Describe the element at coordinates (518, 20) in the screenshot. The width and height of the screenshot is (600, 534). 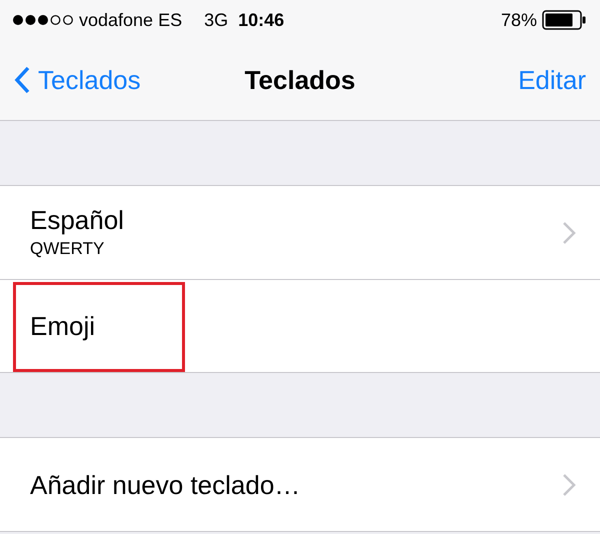
I see `battery-percentage: 78%` at that location.